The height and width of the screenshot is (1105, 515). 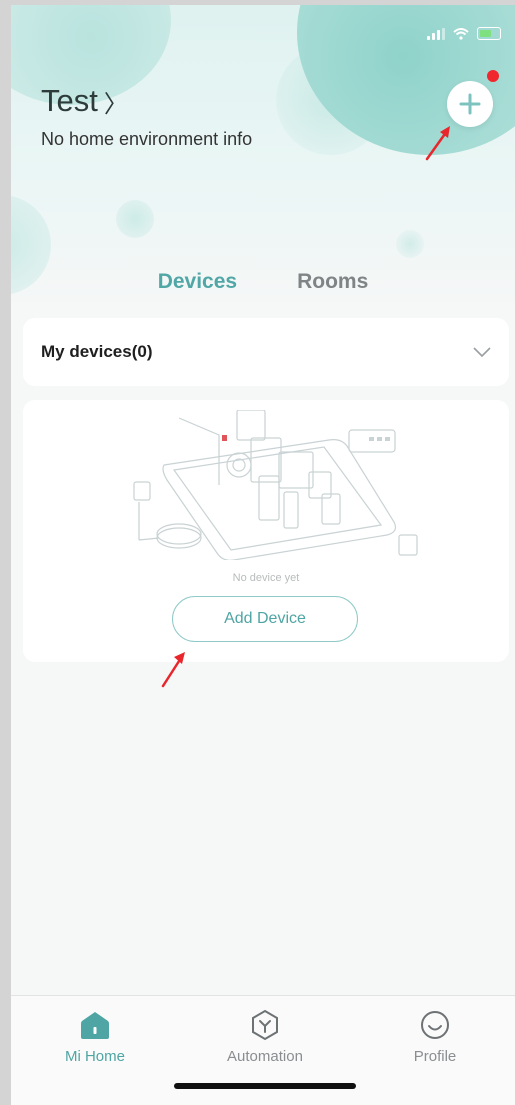 I want to click on status-bar, so click(x=464, y=33).